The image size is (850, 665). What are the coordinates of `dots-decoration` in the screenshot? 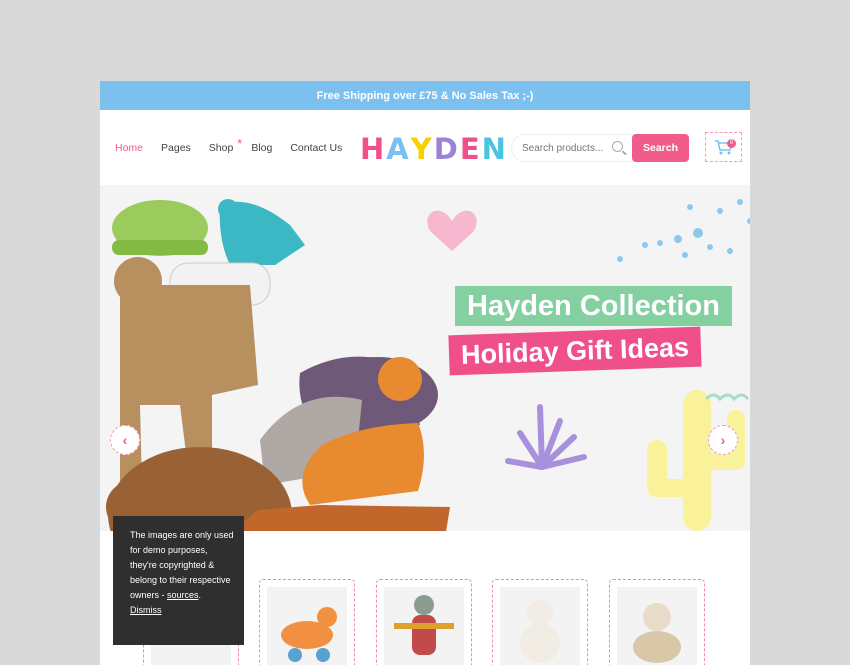 It's located at (683, 230).